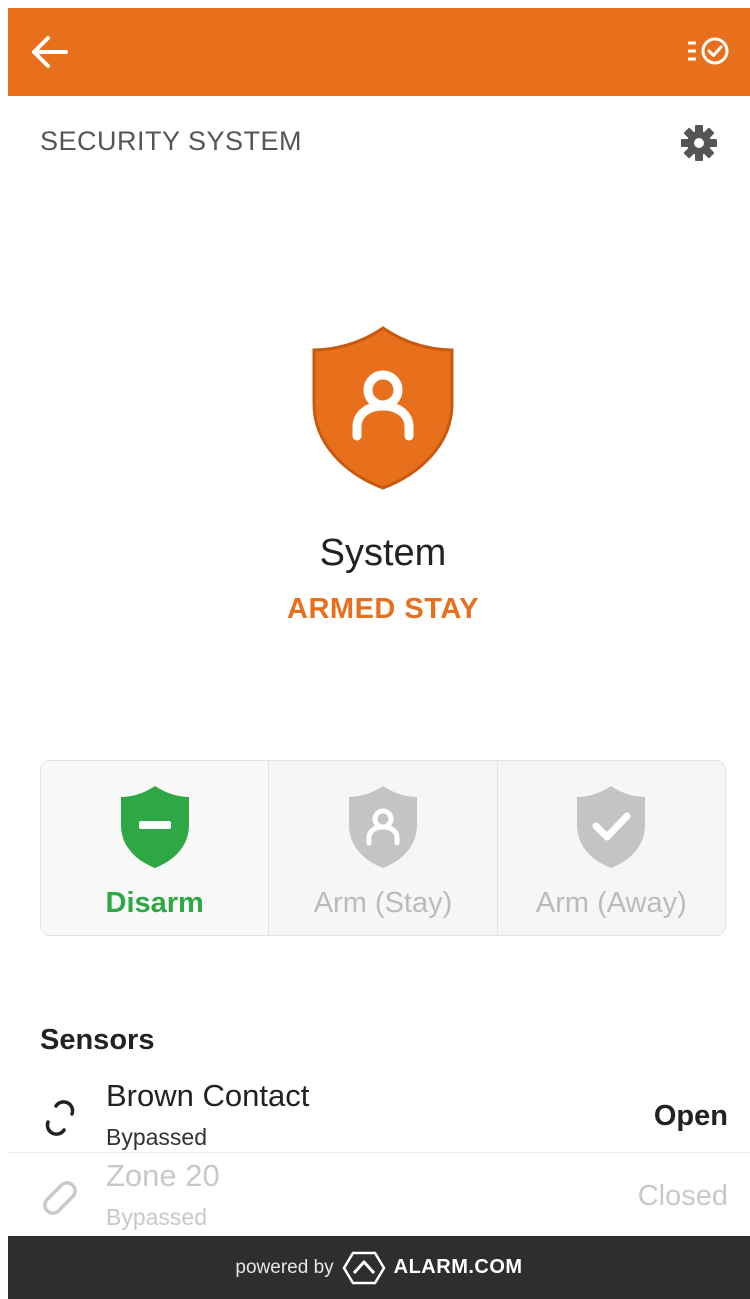 The width and height of the screenshot is (750, 1299). What do you see at coordinates (682, 1196) in the screenshot?
I see `sensor-status: Closed` at bounding box center [682, 1196].